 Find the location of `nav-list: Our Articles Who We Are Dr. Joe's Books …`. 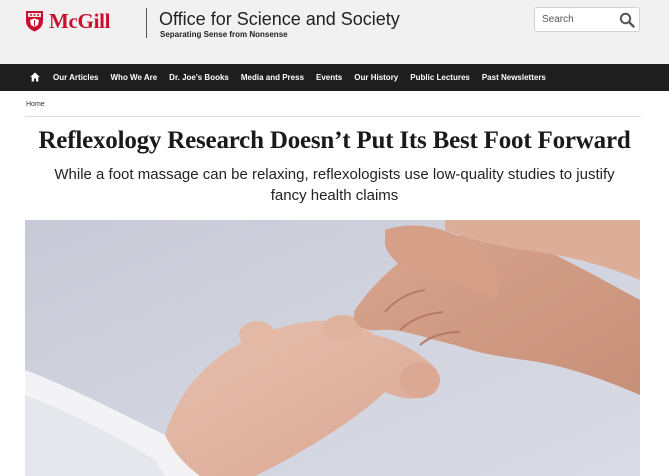

nav-list: Our Articles Who We Are Dr. Joe's Books … is located at coordinates (305, 77).